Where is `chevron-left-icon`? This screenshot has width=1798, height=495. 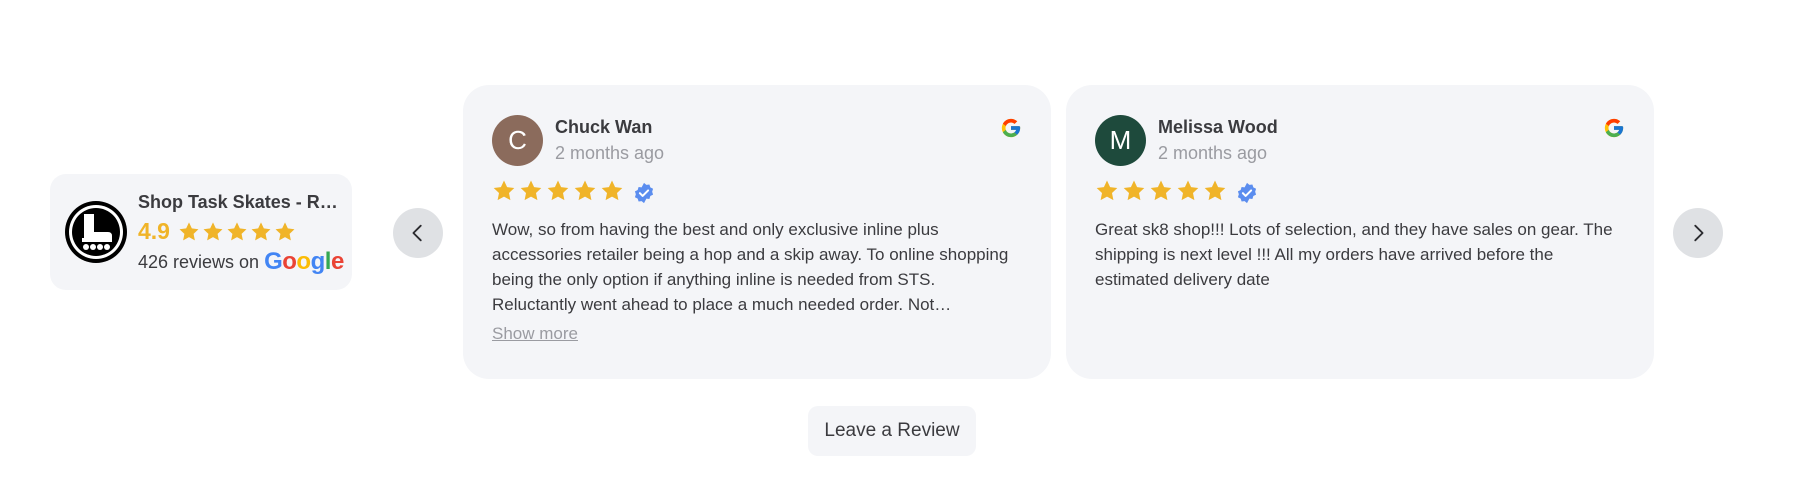
chevron-left-icon is located at coordinates (417, 233).